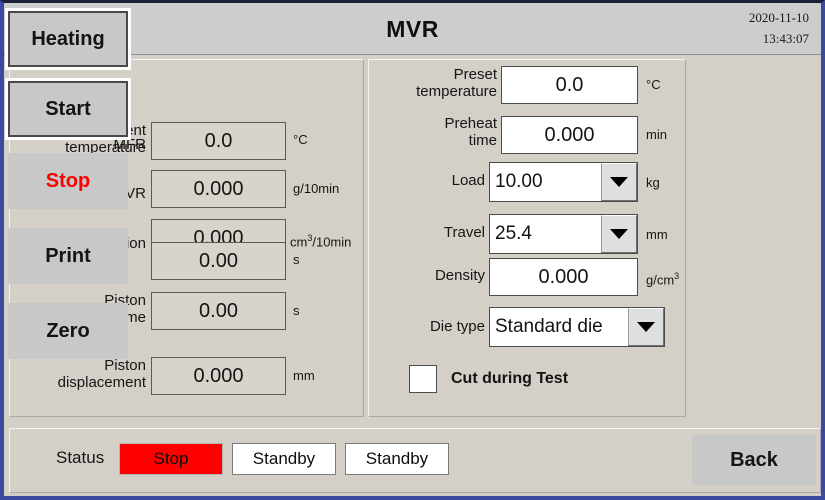 The height and width of the screenshot is (500, 825). I want to click on label-piston-displacement: Piston displacement, so click(82, 374).